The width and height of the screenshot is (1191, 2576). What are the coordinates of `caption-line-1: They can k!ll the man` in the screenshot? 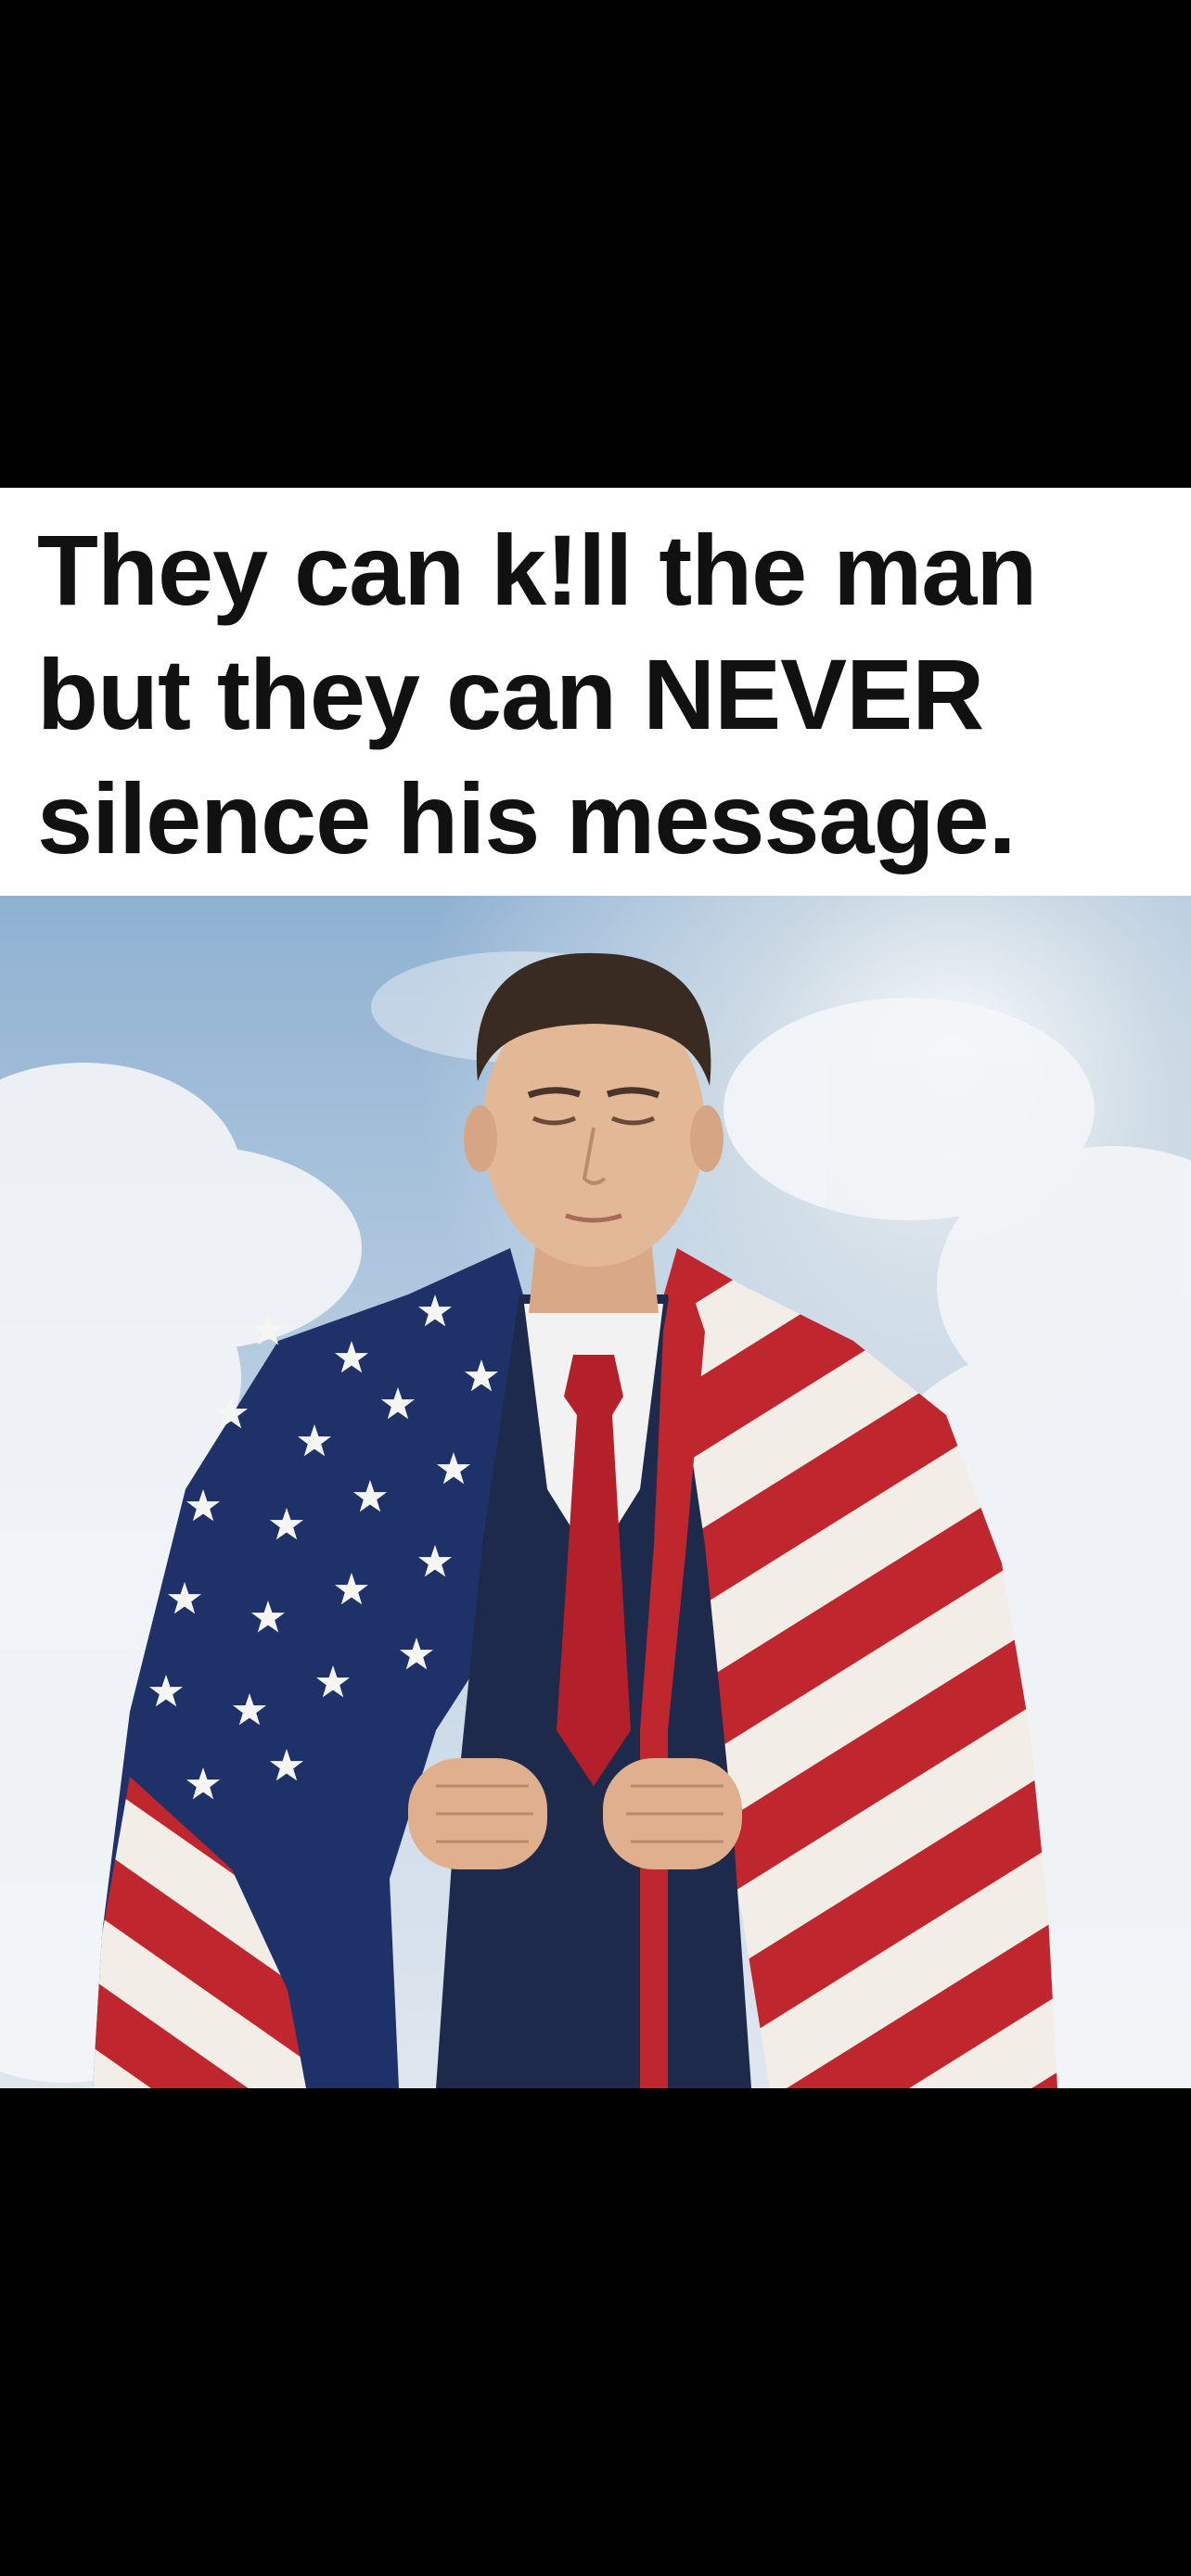 It's located at (537, 570).